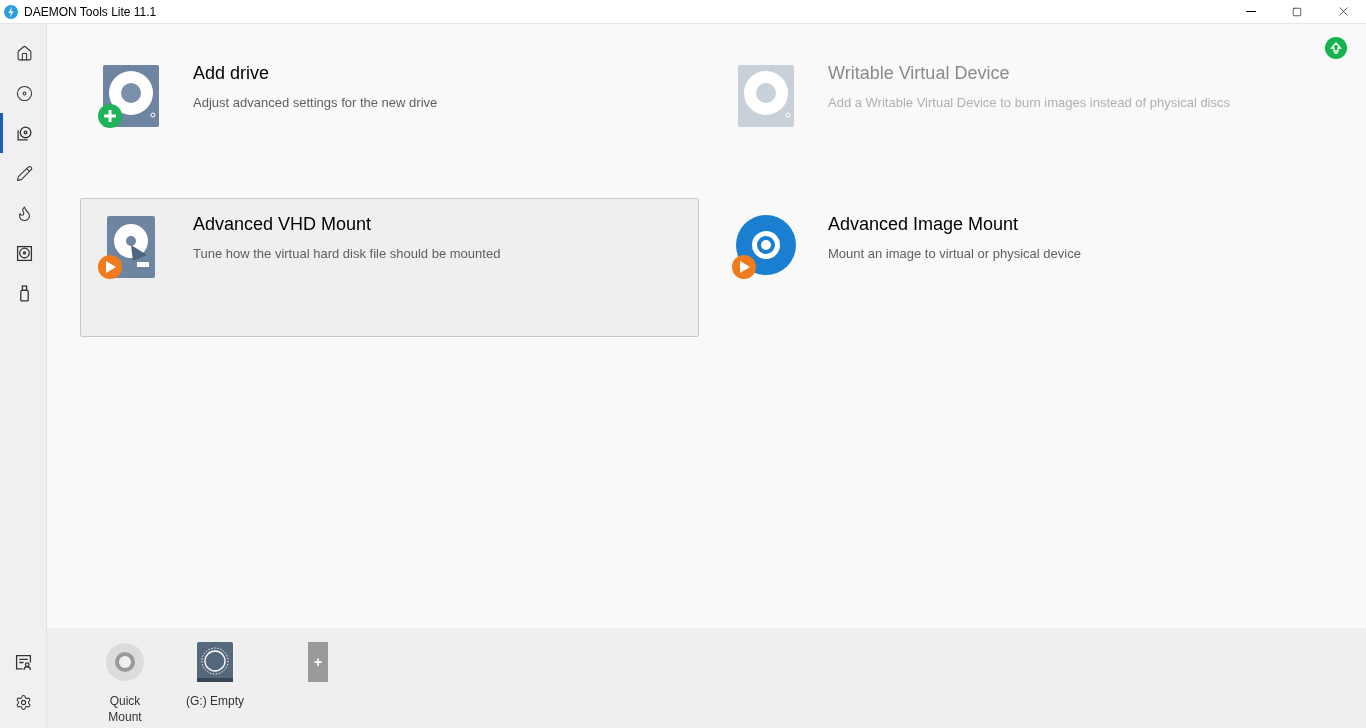 The height and width of the screenshot is (728, 1366). Describe the element at coordinates (24, 53) in the screenshot. I see `home-icon` at that location.